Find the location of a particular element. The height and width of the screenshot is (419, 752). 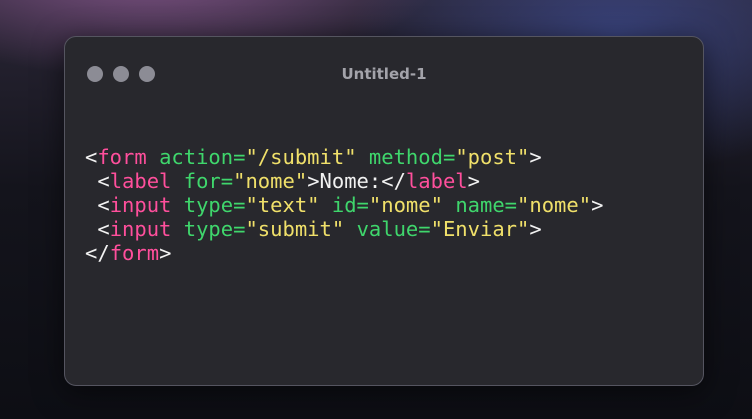

attribute-name: value= is located at coordinates (393, 229).